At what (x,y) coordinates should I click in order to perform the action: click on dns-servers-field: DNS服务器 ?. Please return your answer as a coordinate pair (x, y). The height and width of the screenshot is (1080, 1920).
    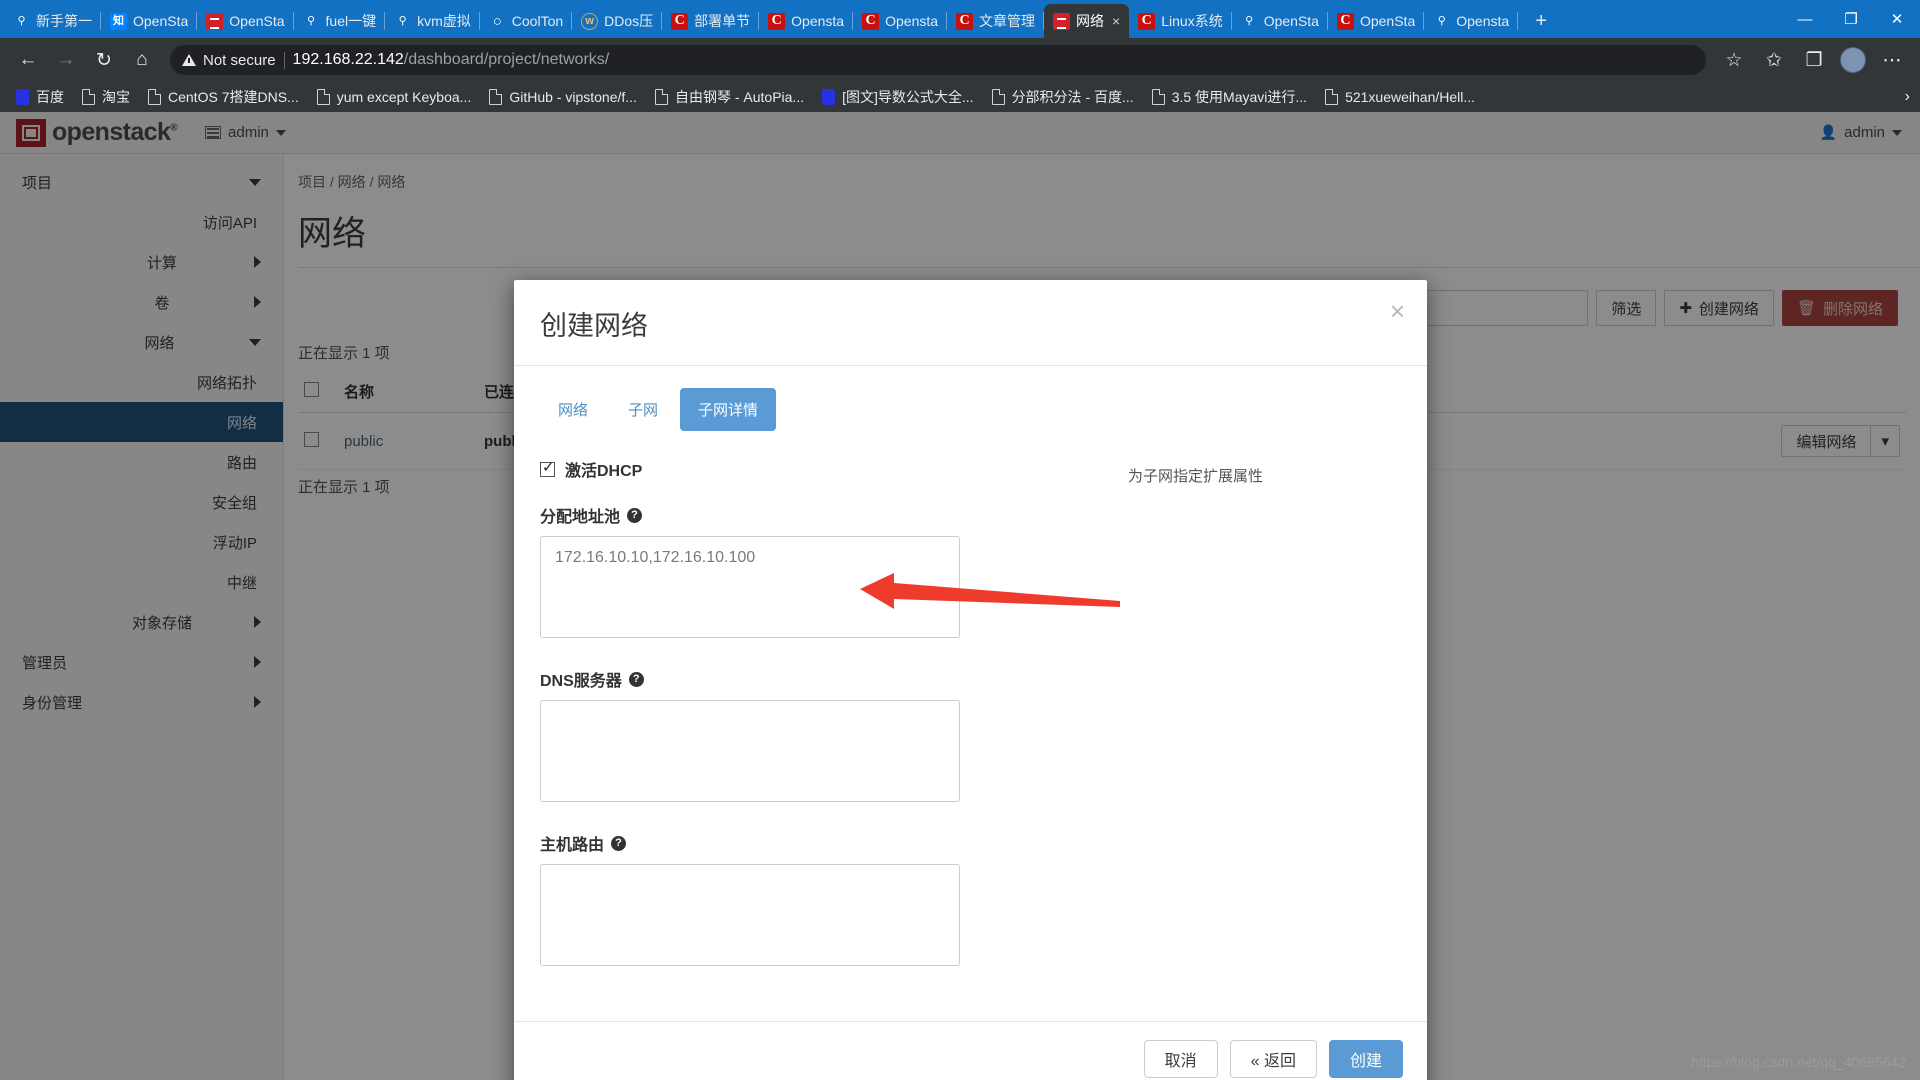
    Looking at the image, I should click on (750, 737).